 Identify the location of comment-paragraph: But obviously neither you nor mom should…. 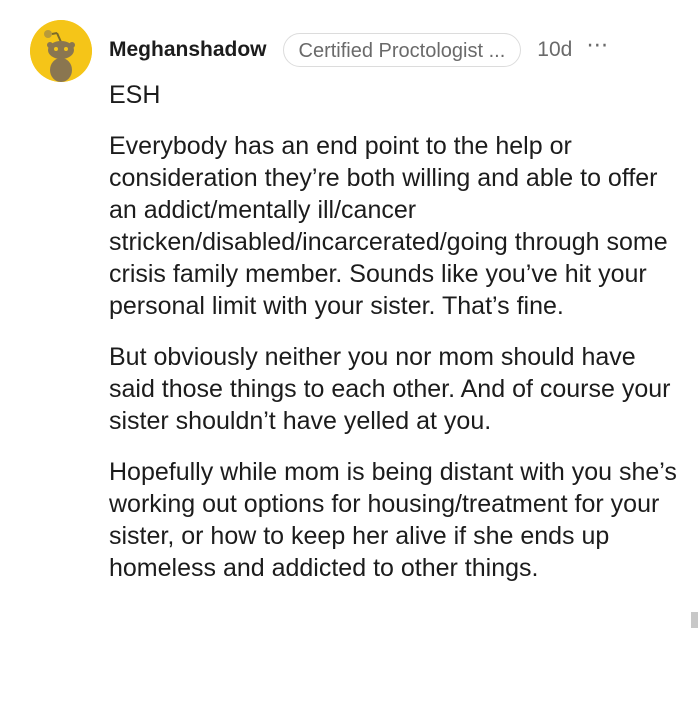
(390, 389).